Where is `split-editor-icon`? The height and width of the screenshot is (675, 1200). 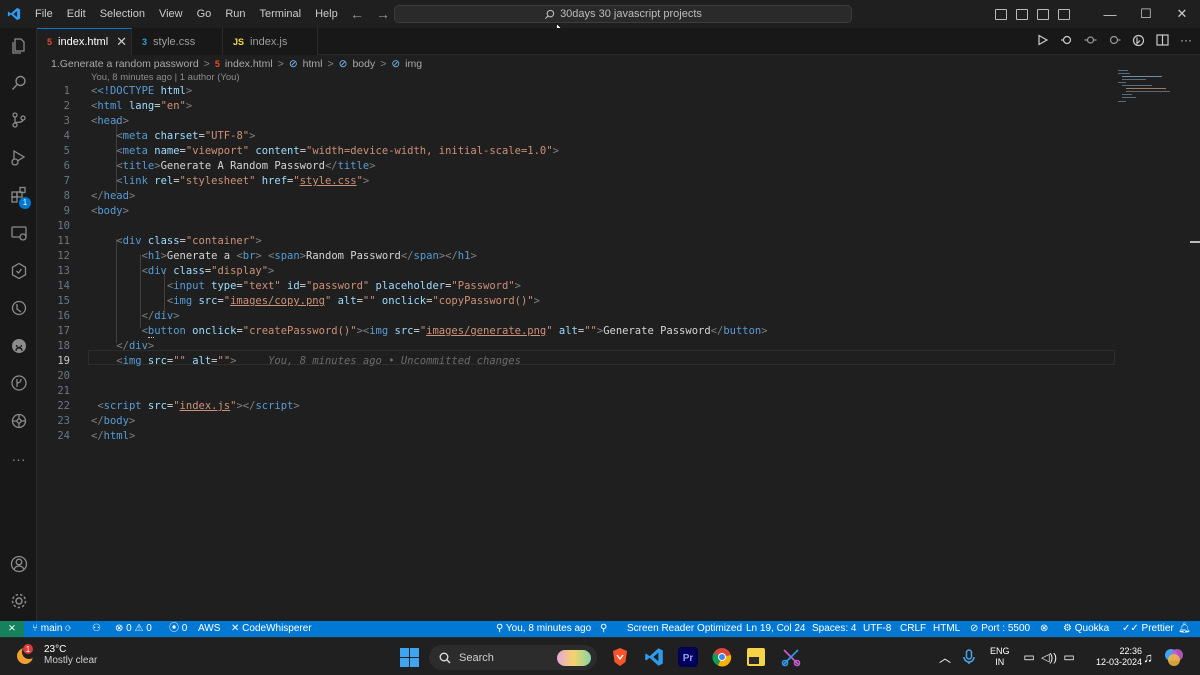
split-editor-icon is located at coordinates (1162, 40).